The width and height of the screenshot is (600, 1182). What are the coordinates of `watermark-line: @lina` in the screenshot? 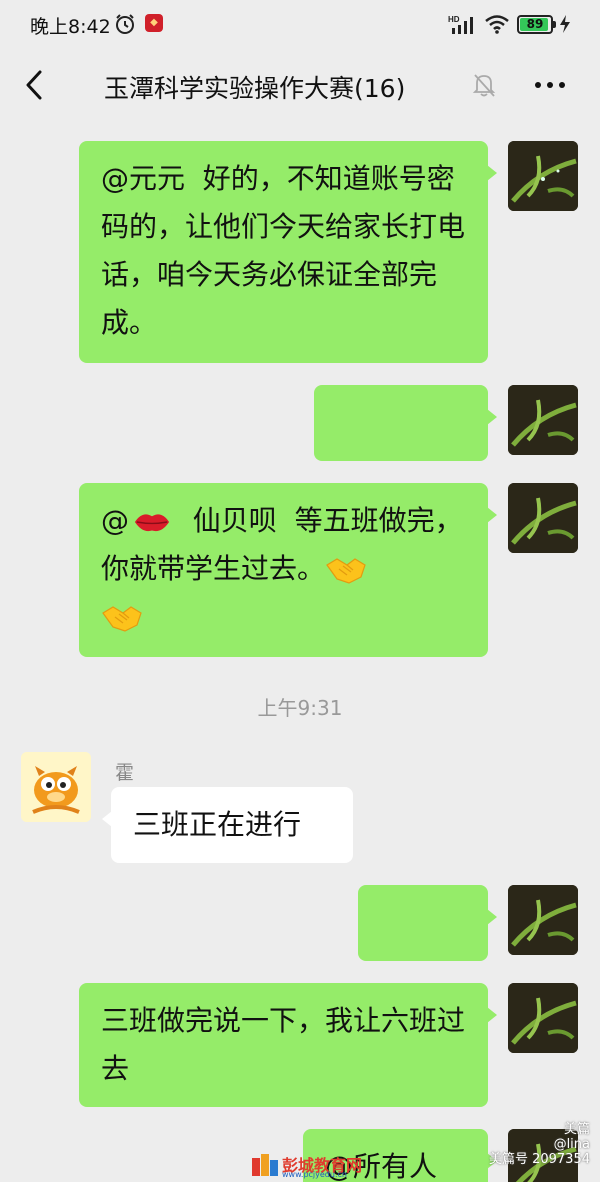 It's located at (571, 1144).